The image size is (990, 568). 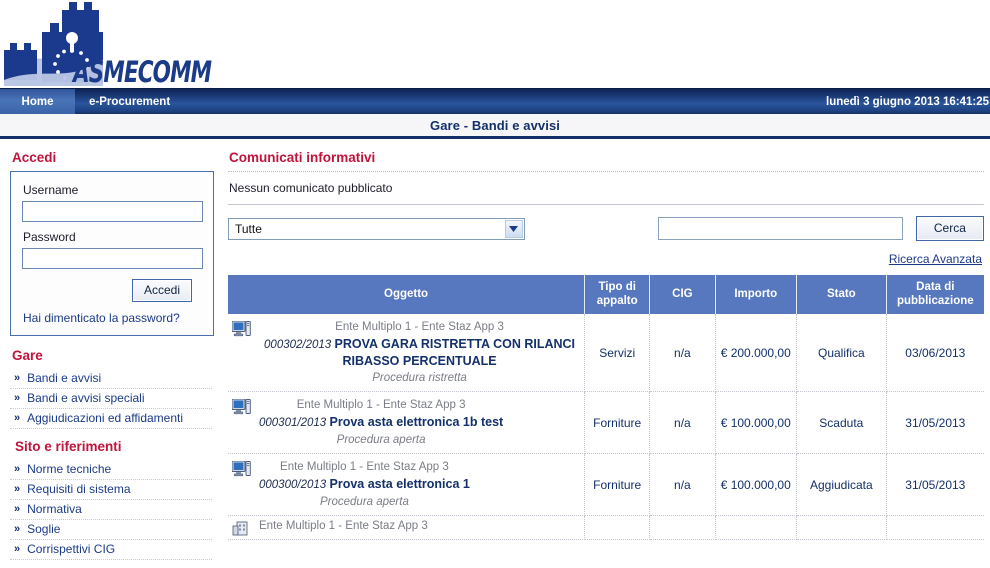 I want to click on password-input, so click(x=112, y=258).